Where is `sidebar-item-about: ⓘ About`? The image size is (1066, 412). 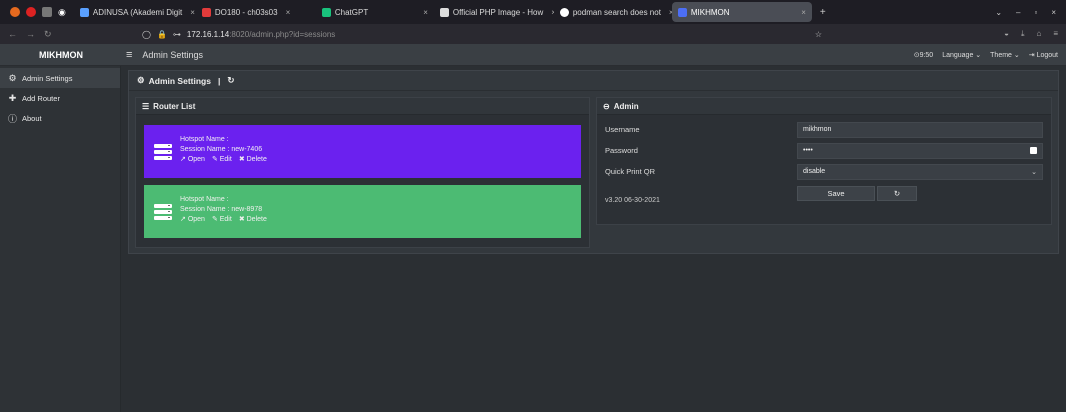 sidebar-item-about: ⓘ About is located at coordinates (60, 118).